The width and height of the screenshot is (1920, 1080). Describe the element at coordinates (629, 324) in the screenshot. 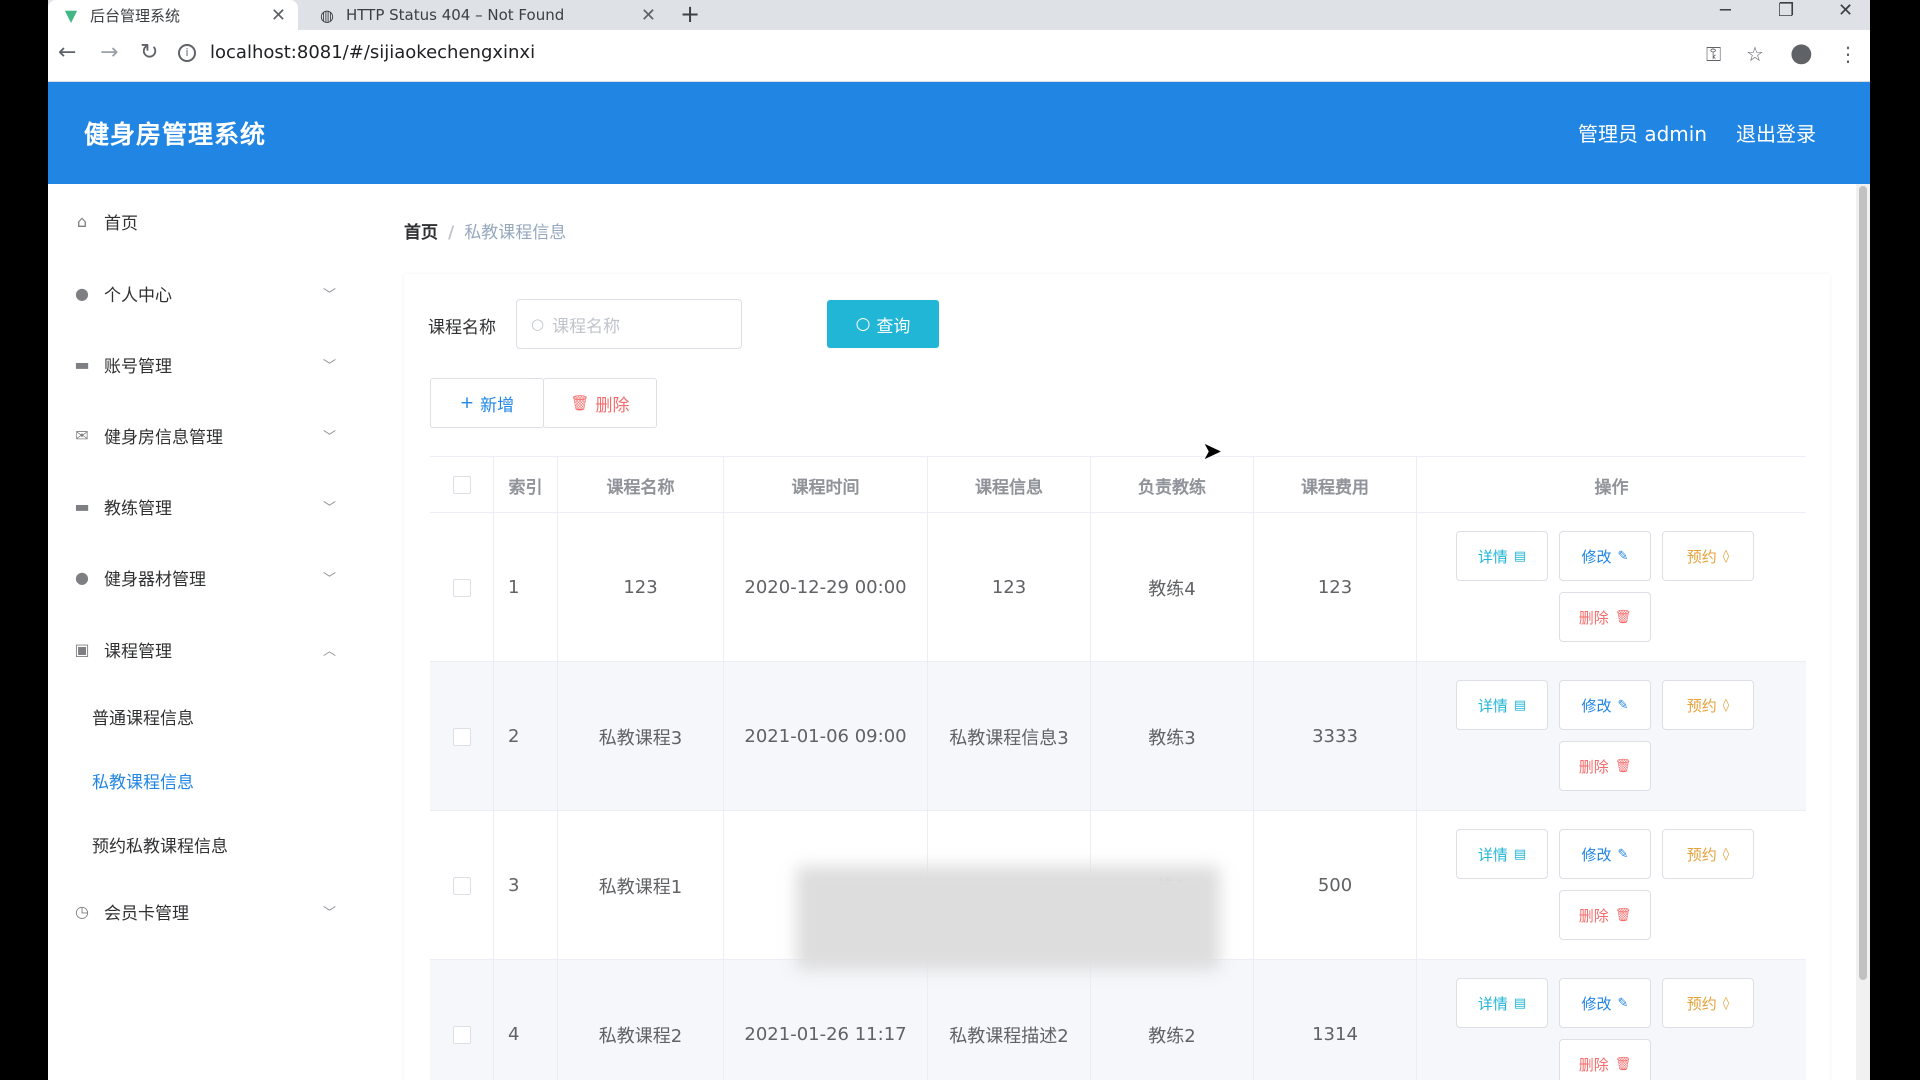

I see `search-input: ○ 课程名称` at that location.